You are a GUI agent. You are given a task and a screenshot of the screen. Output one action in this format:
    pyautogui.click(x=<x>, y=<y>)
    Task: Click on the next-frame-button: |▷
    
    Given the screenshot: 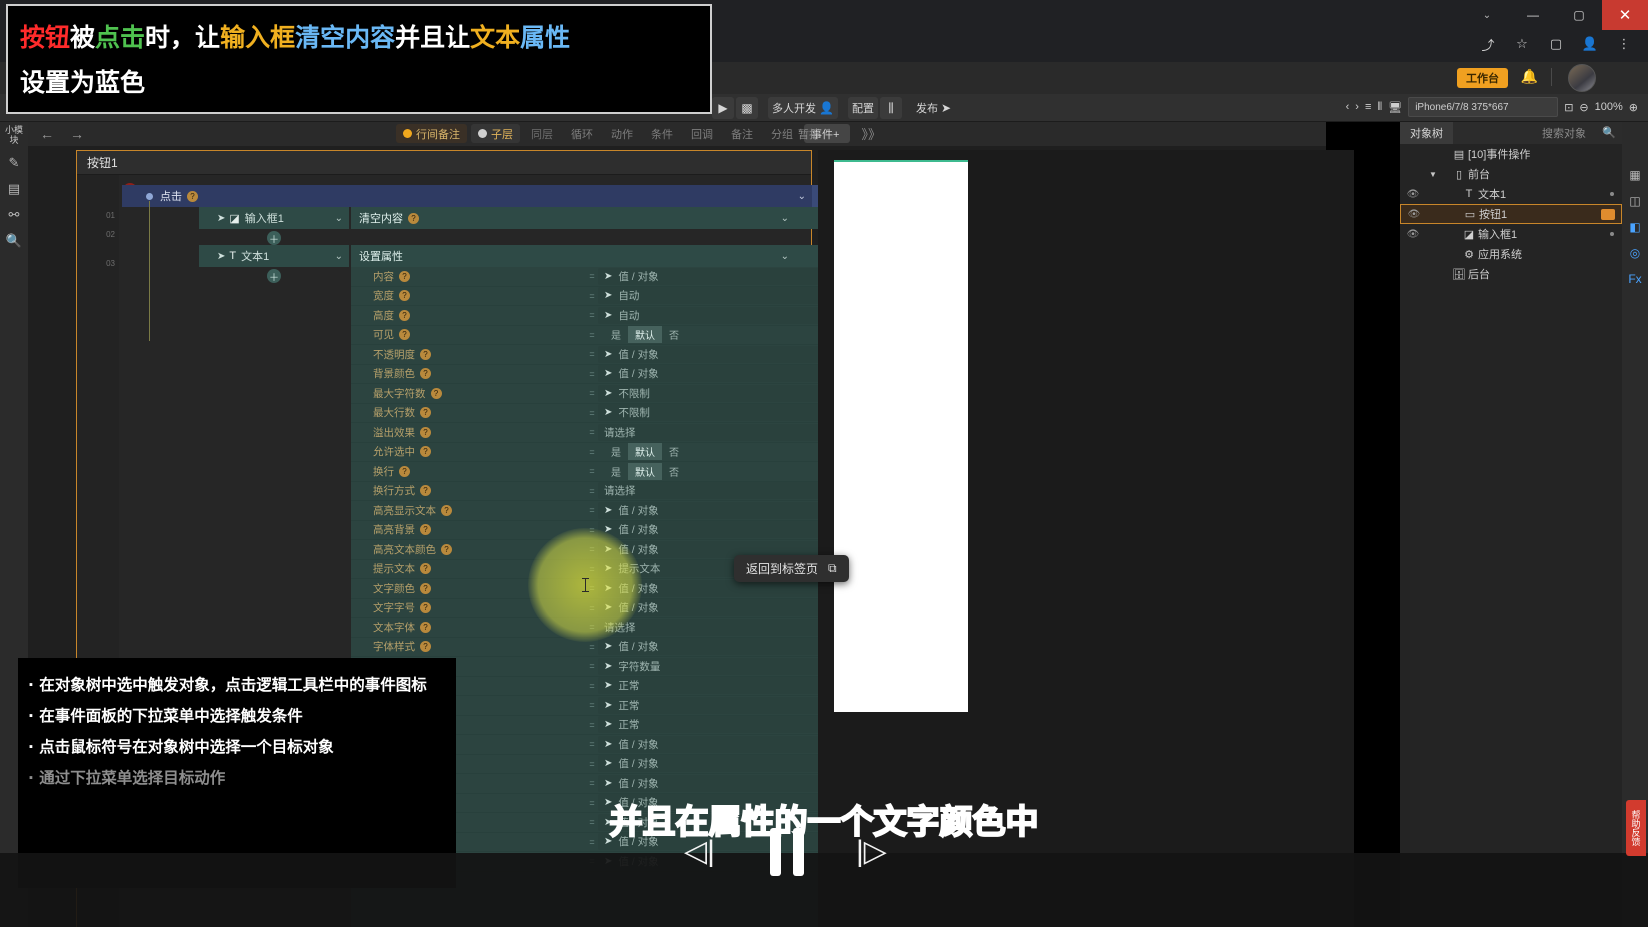 What is the action you would take?
    pyautogui.click(x=871, y=851)
    